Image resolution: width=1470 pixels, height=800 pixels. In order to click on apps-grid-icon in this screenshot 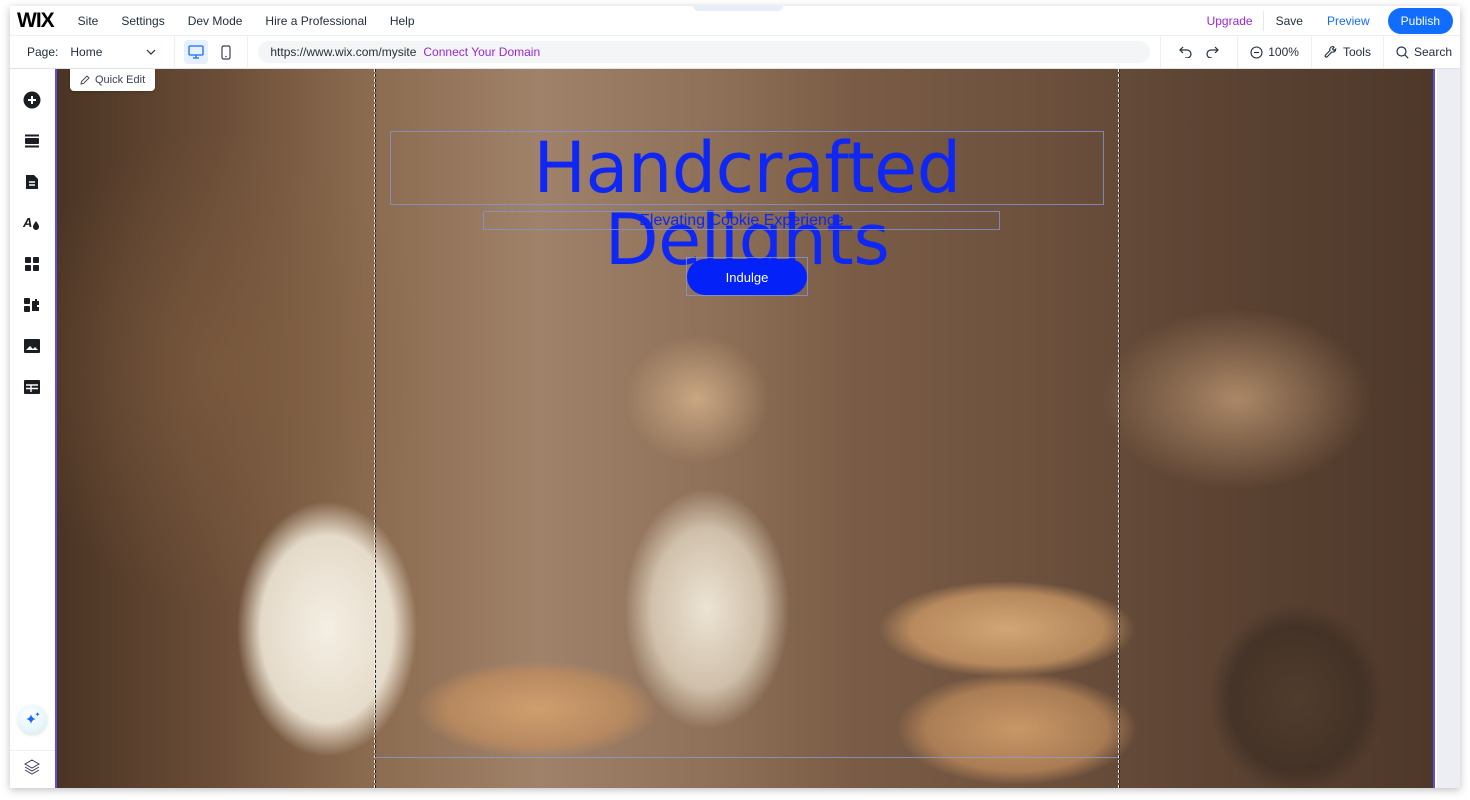, I will do `click(32, 264)`.